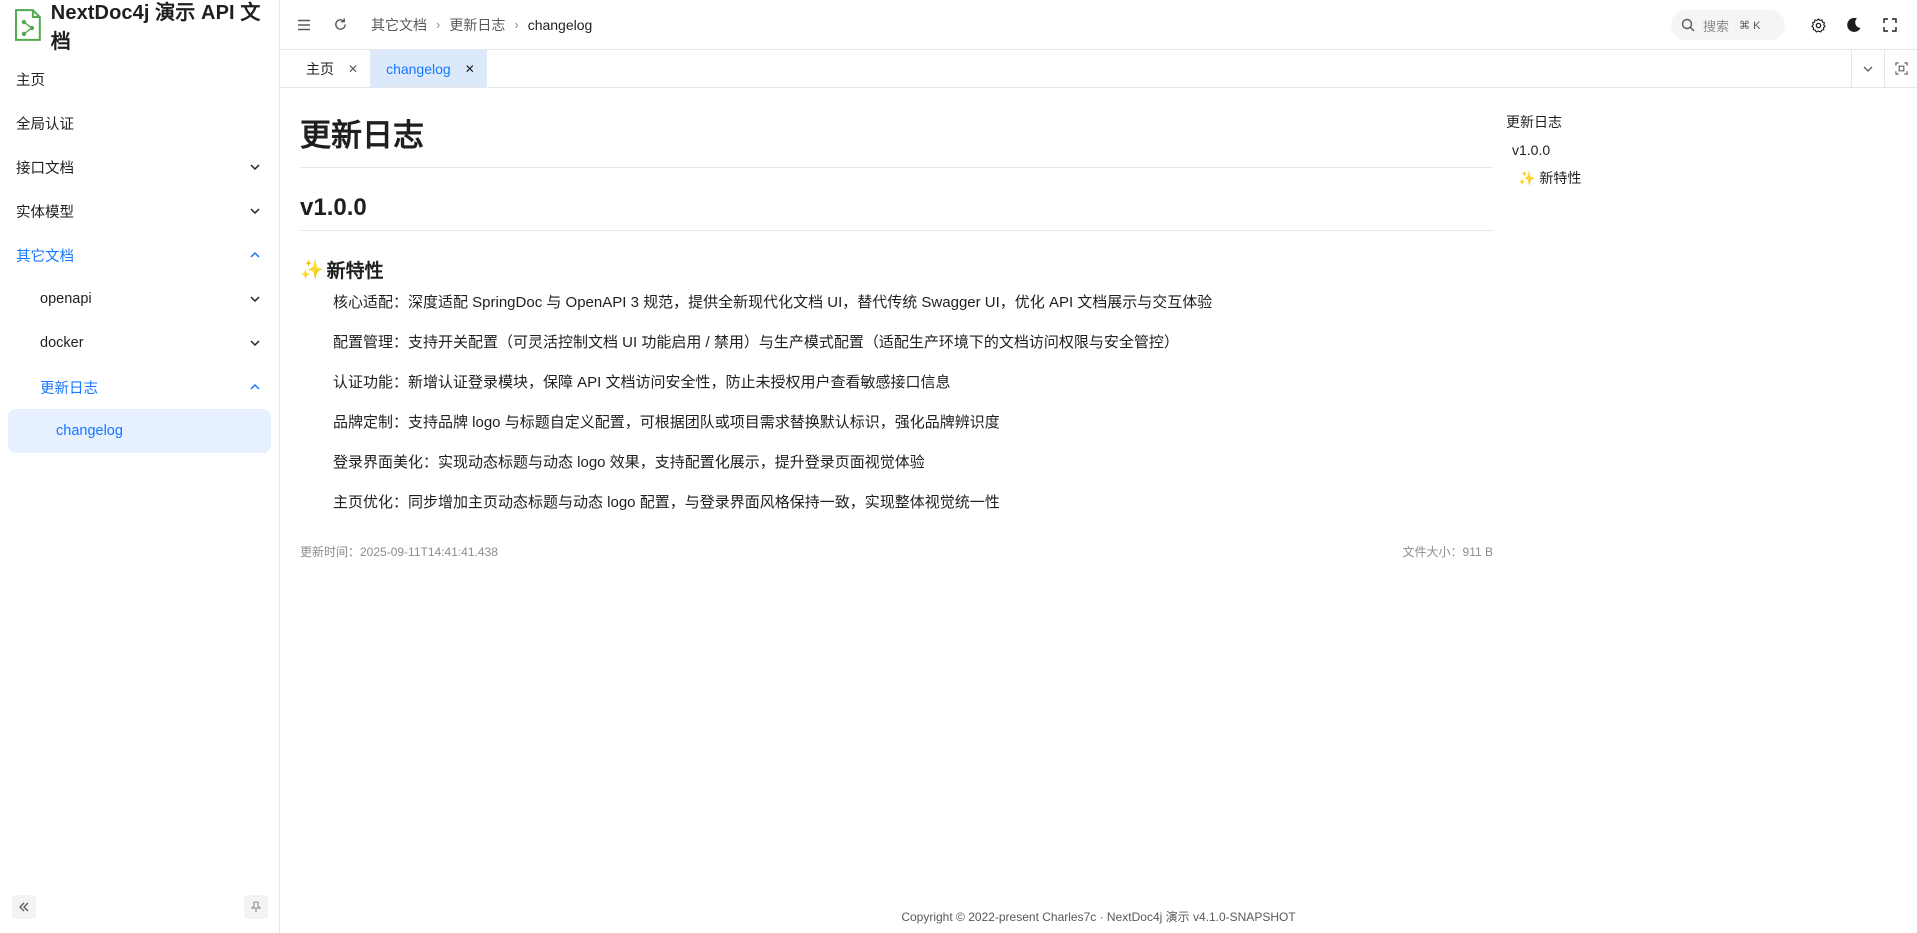 The width and height of the screenshot is (1917, 933). Describe the element at coordinates (312, 270) in the screenshot. I see `sparkles-icon: ✨` at that location.